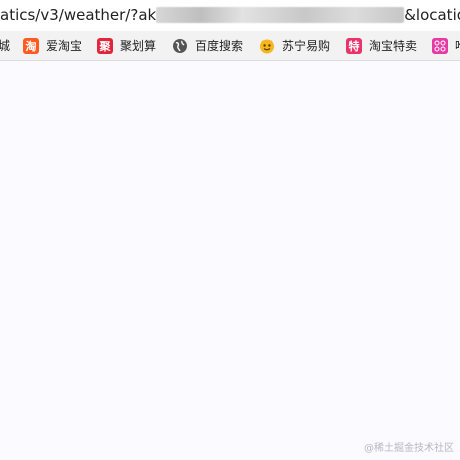 This screenshot has height=460, width=460. What do you see at coordinates (440, 45) in the screenshot?
I see `vip-icon` at bounding box center [440, 45].